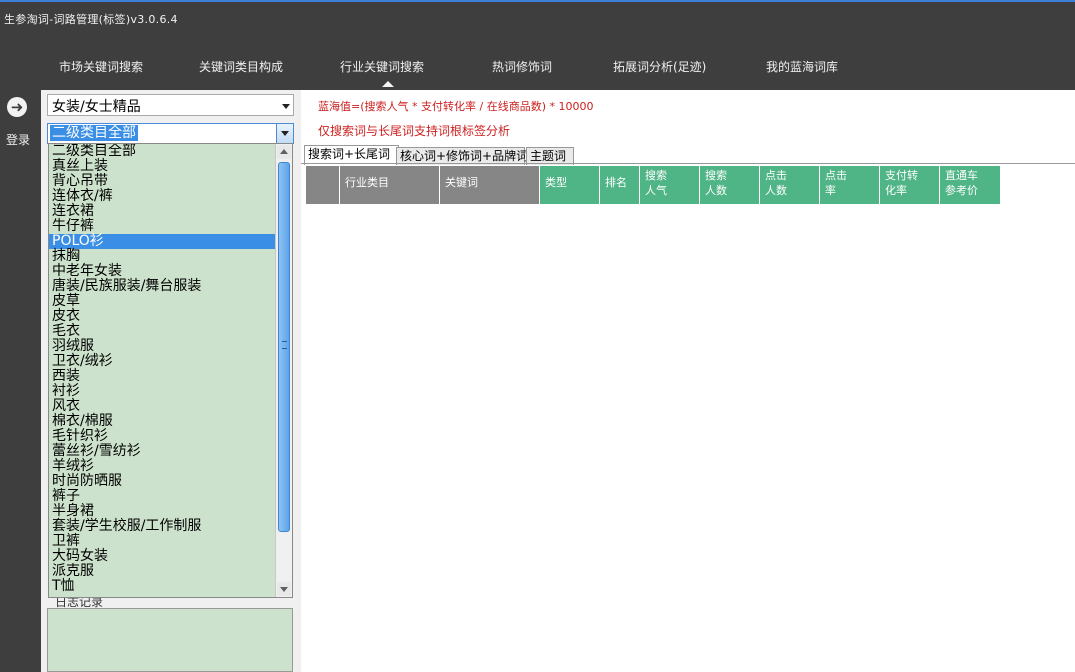 This screenshot has width=1075, height=672. I want to click on scrollbar-thumb, so click(284, 347).